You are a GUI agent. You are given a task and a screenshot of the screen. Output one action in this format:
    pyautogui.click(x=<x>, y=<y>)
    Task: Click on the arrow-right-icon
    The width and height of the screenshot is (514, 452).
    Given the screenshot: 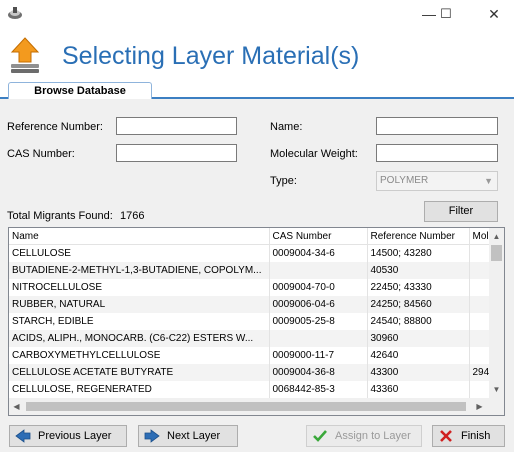 What is the action you would take?
    pyautogui.click(x=152, y=436)
    